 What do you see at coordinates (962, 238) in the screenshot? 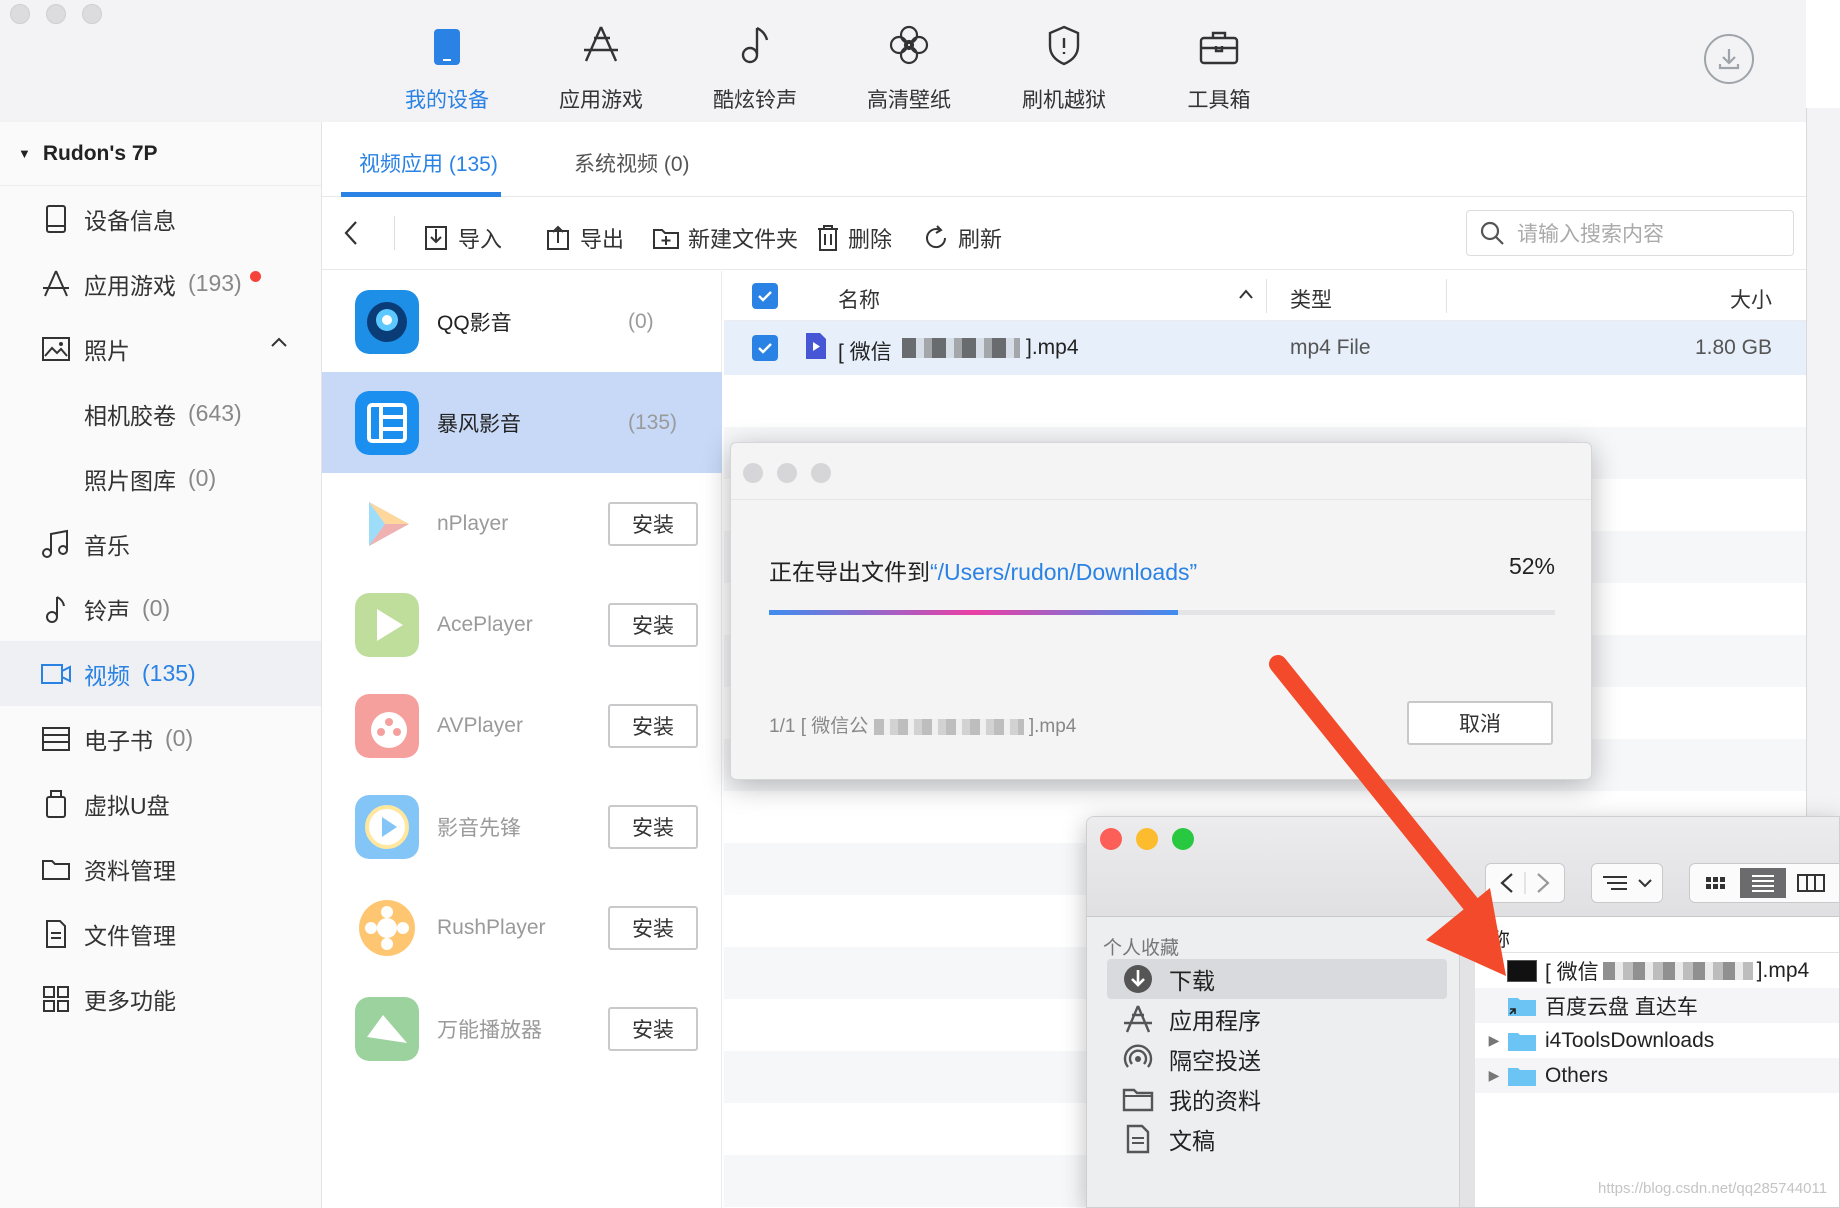
I see `refresh-button: 刷新` at bounding box center [962, 238].